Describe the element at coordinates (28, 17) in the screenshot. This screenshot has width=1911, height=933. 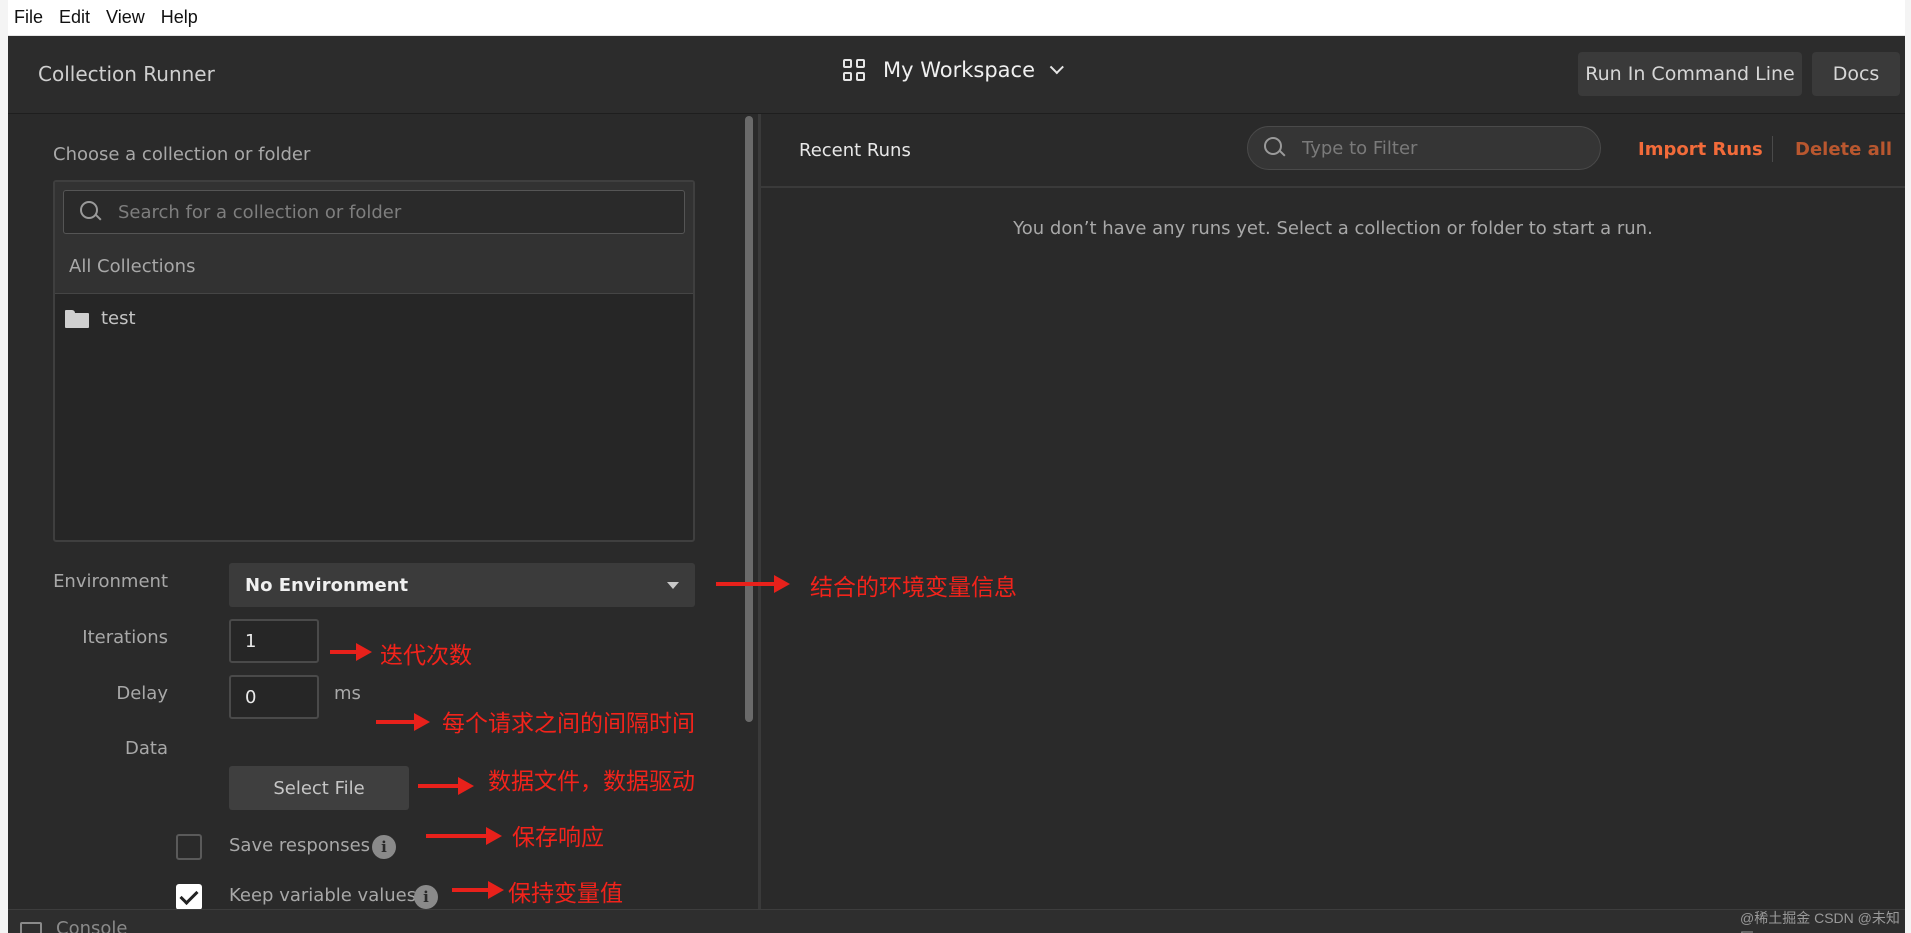
I see `menu-file: File` at that location.